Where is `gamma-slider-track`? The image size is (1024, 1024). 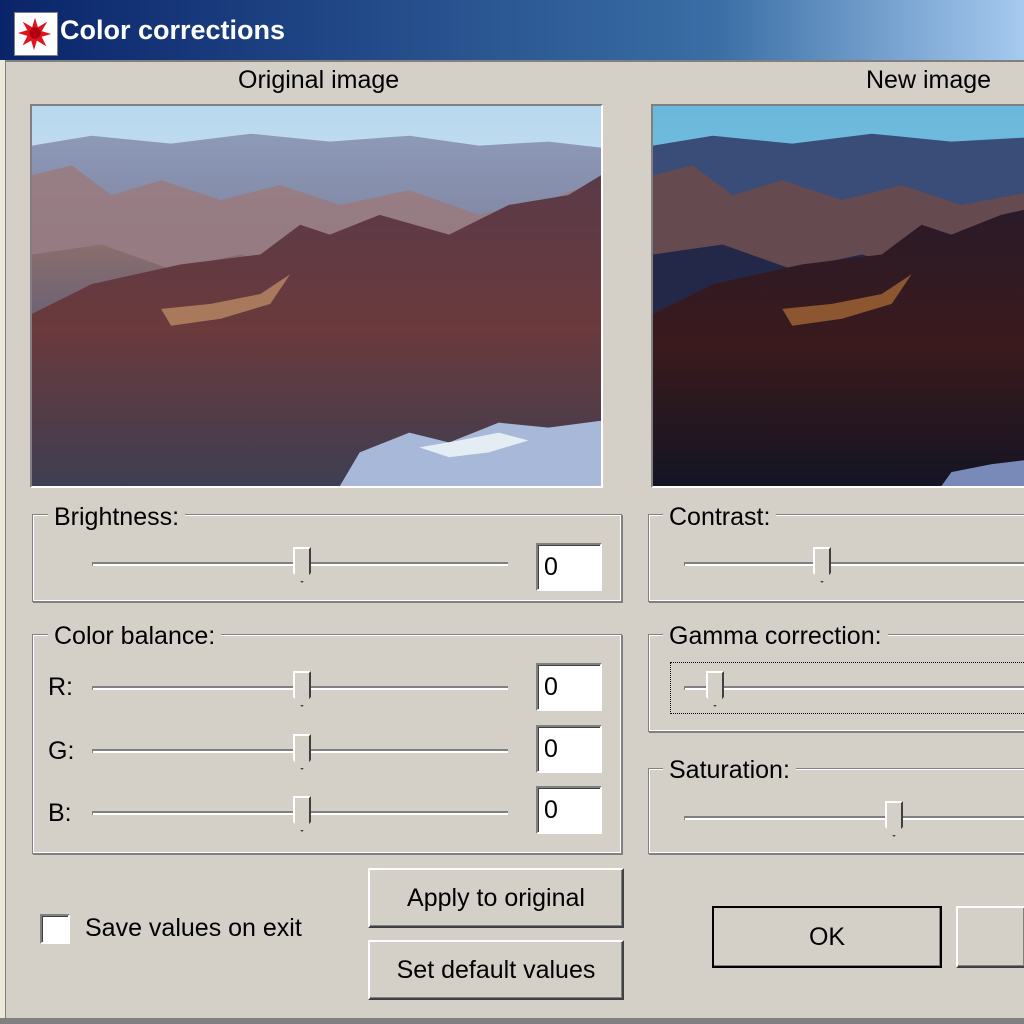
gamma-slider-track is located at coordinates (854, 688).